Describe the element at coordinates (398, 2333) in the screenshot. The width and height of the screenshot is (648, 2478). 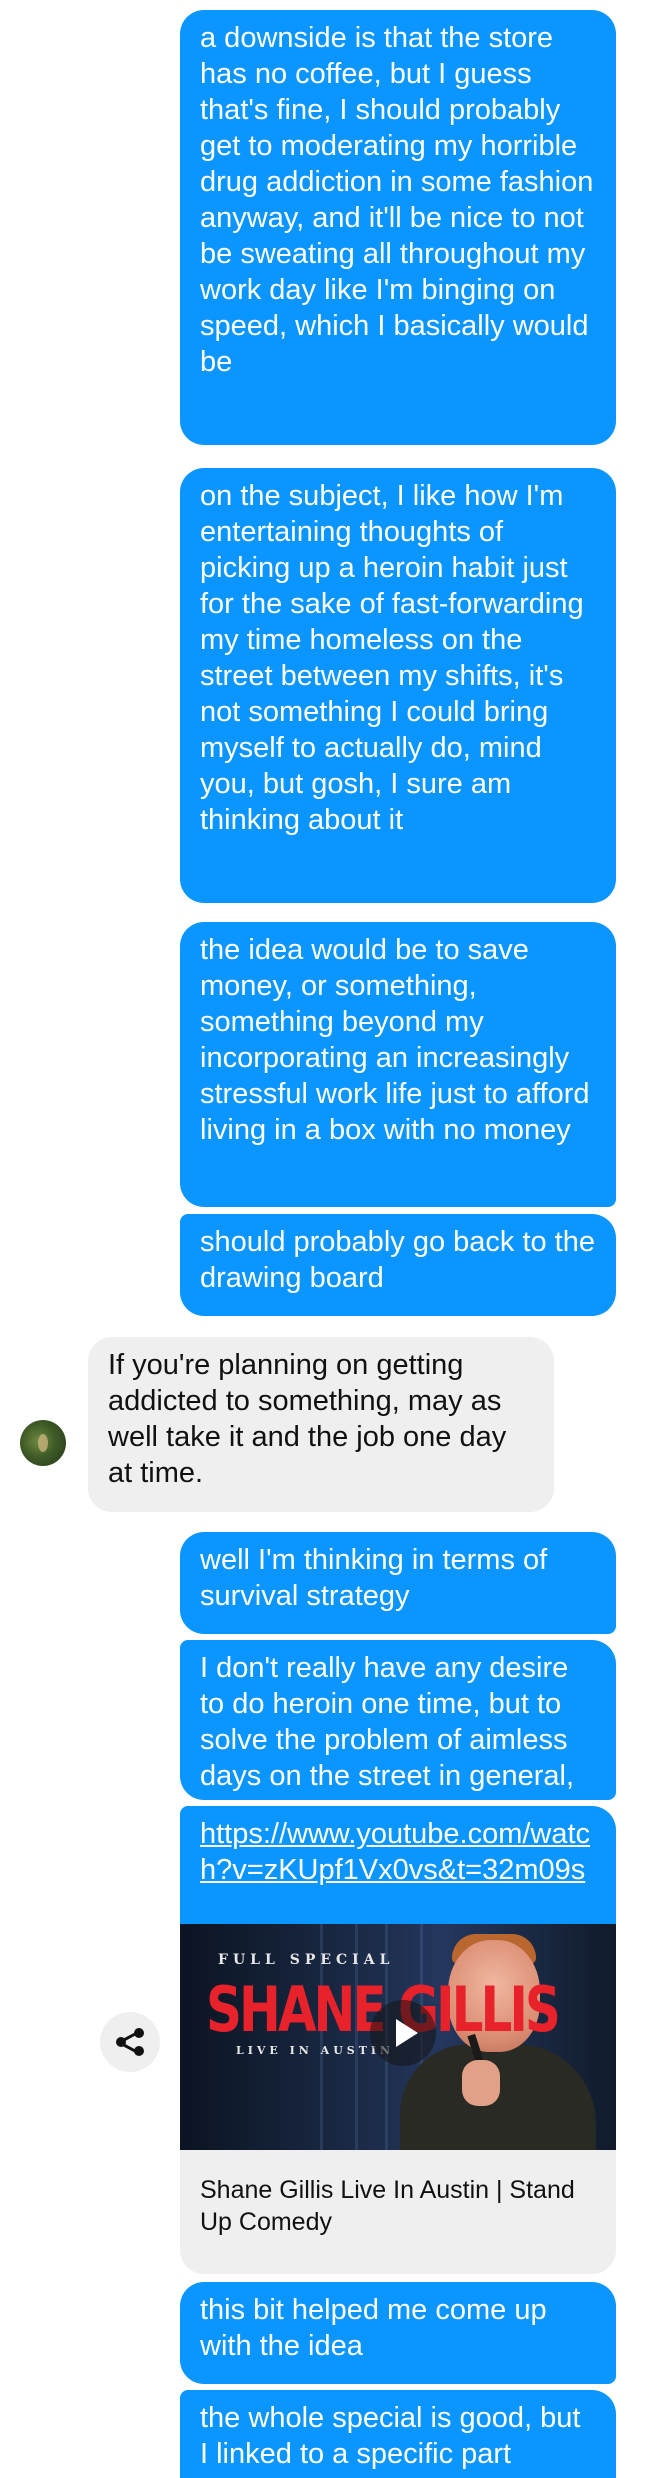
I see `message-bubble-outgoing: this bit helped me come up with the idea` at that location.